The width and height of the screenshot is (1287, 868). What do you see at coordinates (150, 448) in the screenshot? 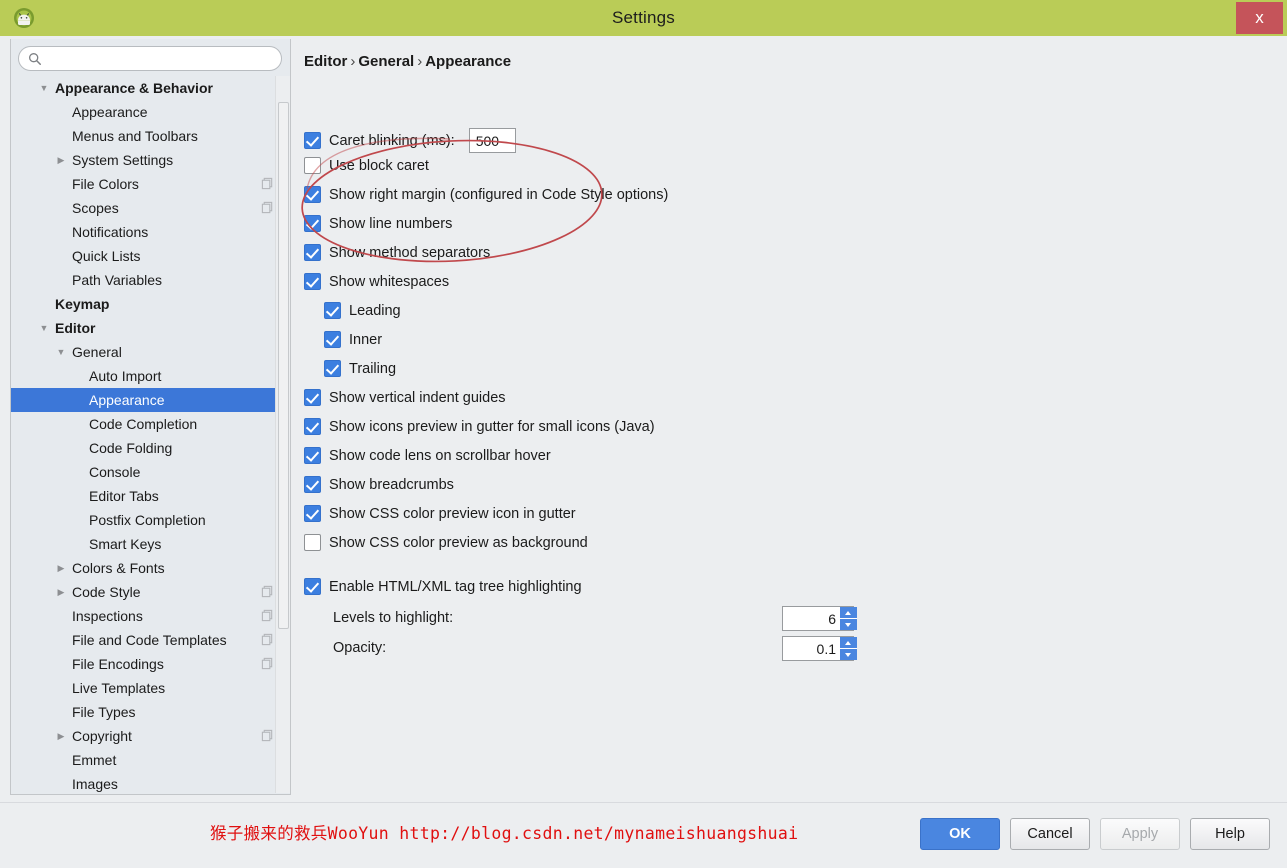
I see `sidebar-item-code-folding: Code Folding` at bounding box center [150, 448].